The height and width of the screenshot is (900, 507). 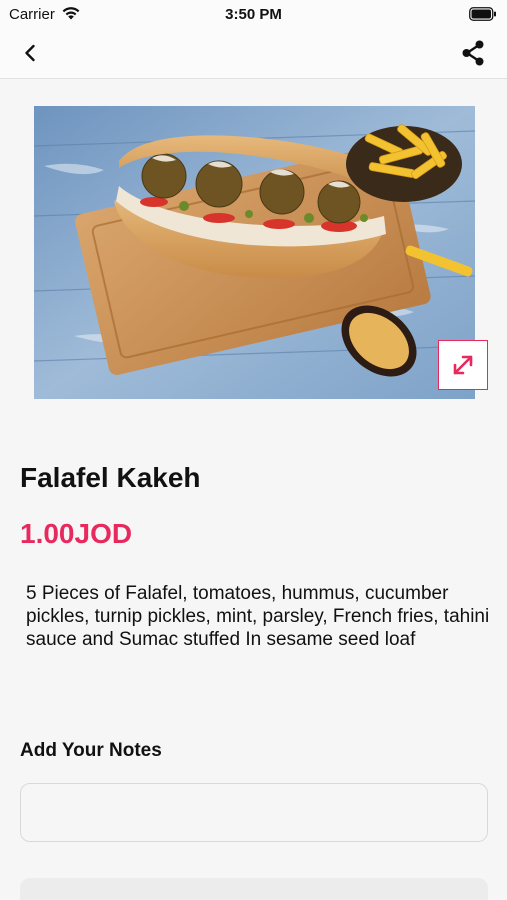 I want to click on notes-input, so click(x=254, y=812).